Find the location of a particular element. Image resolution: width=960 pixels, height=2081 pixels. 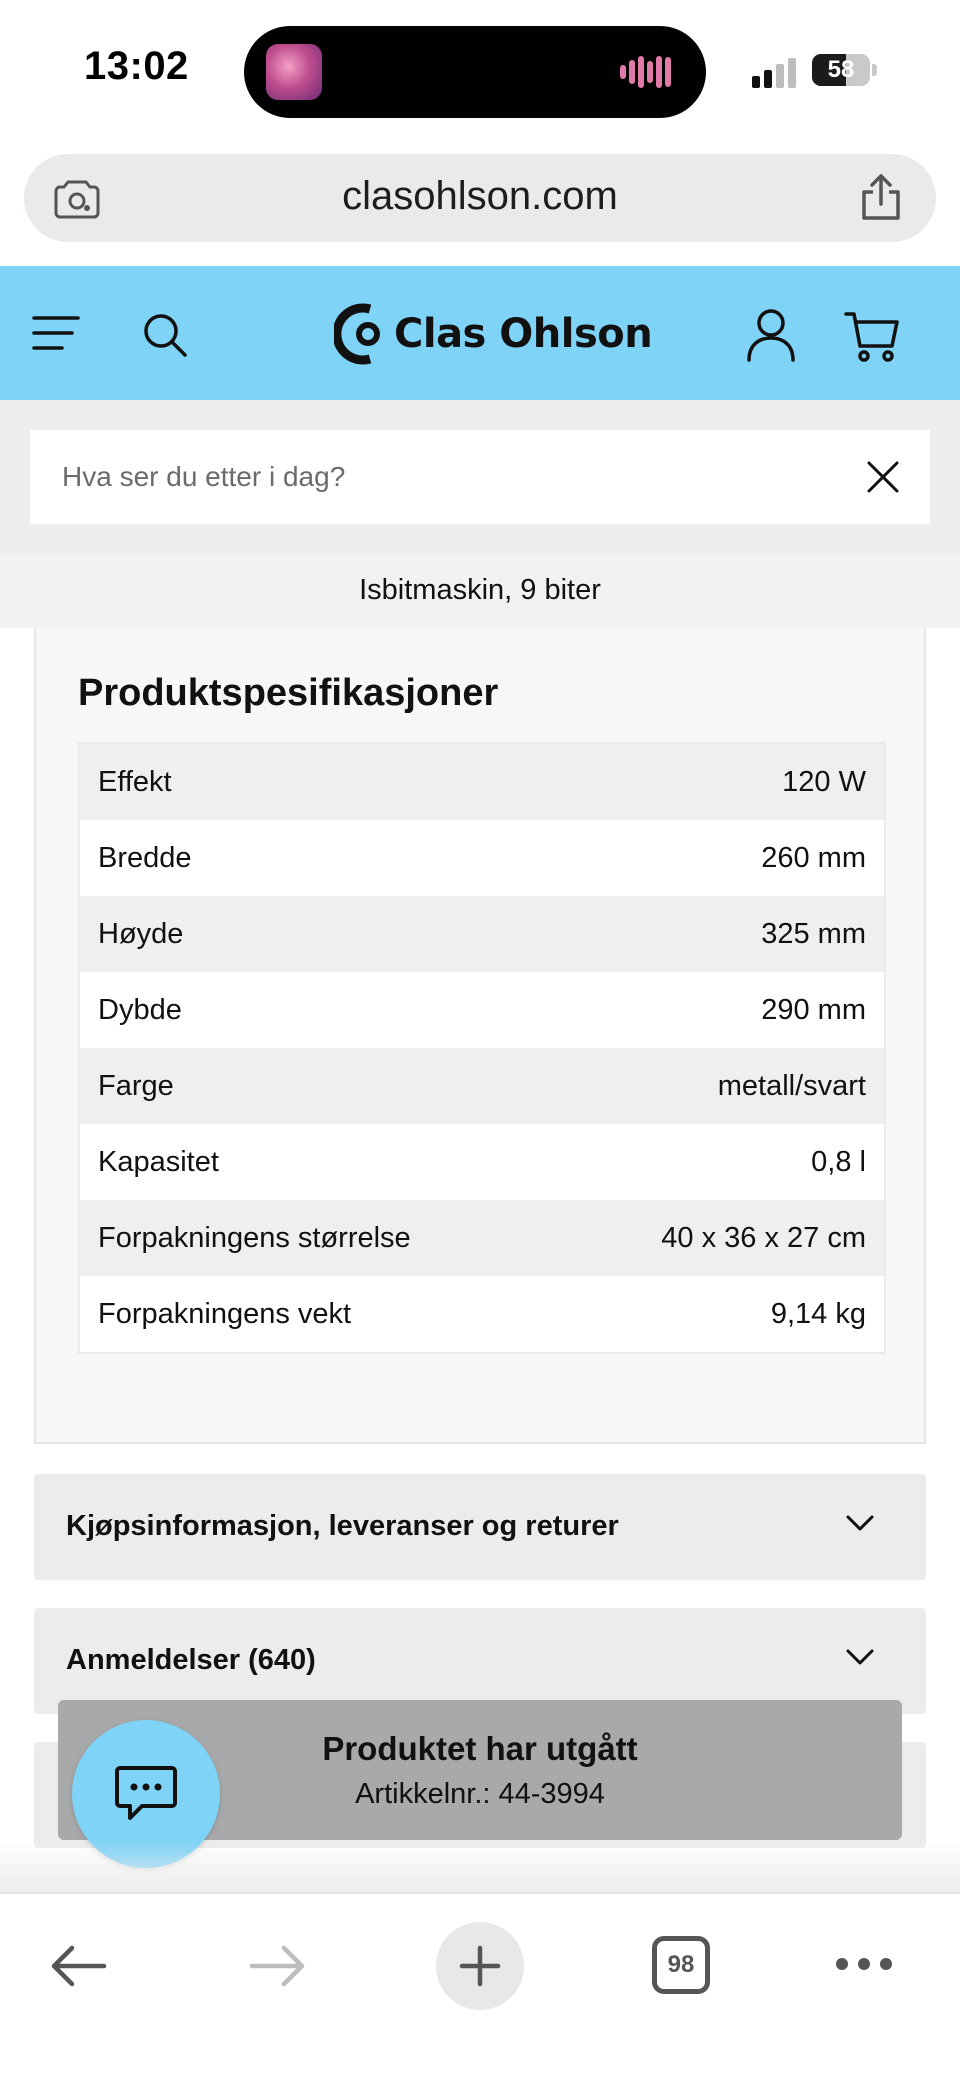

address-bar: clasohlson.com is located at coordinates (480, 198).